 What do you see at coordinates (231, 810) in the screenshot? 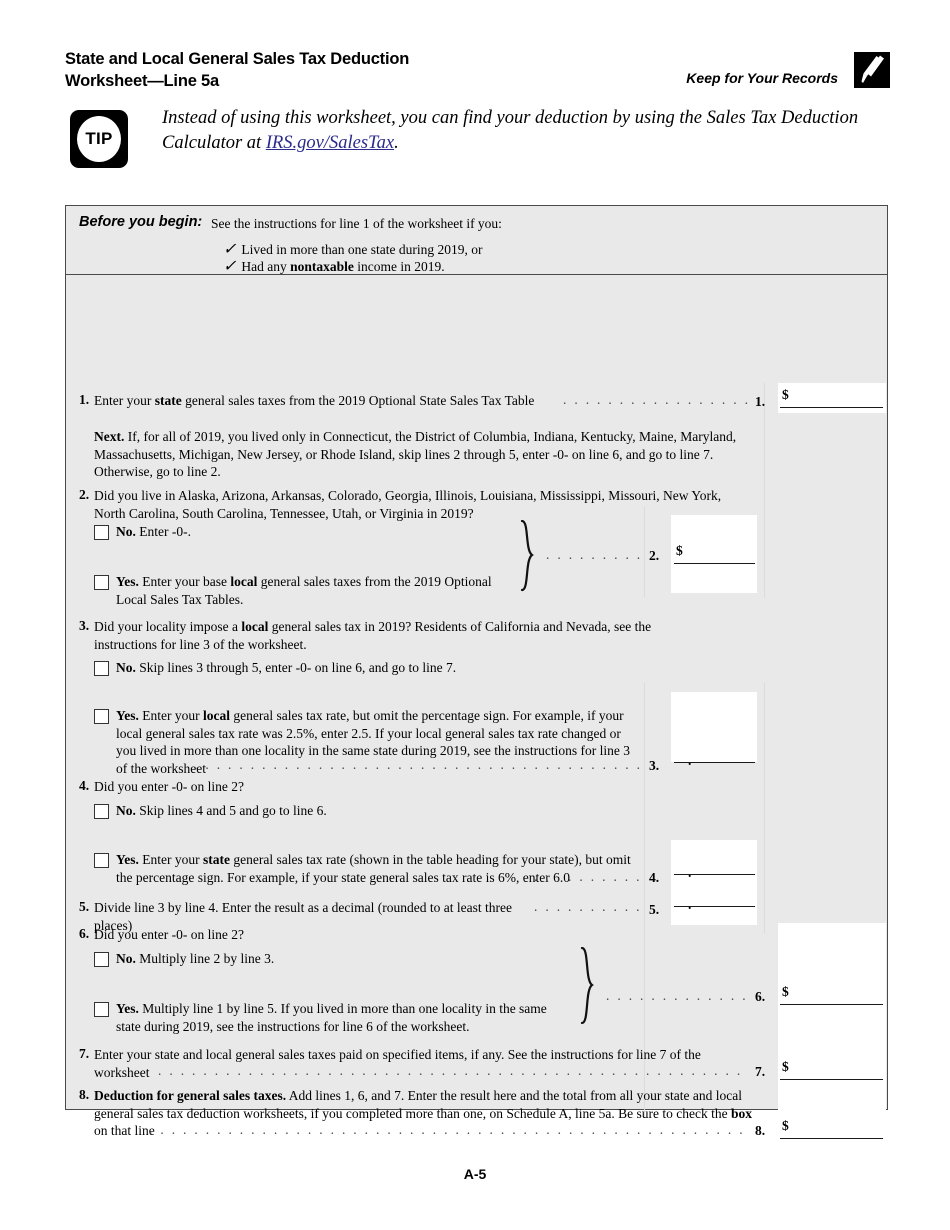
I see `line-4-no-body: Skip lines 4 and 5 and go to line 6.` at bounding box center [231, 810].